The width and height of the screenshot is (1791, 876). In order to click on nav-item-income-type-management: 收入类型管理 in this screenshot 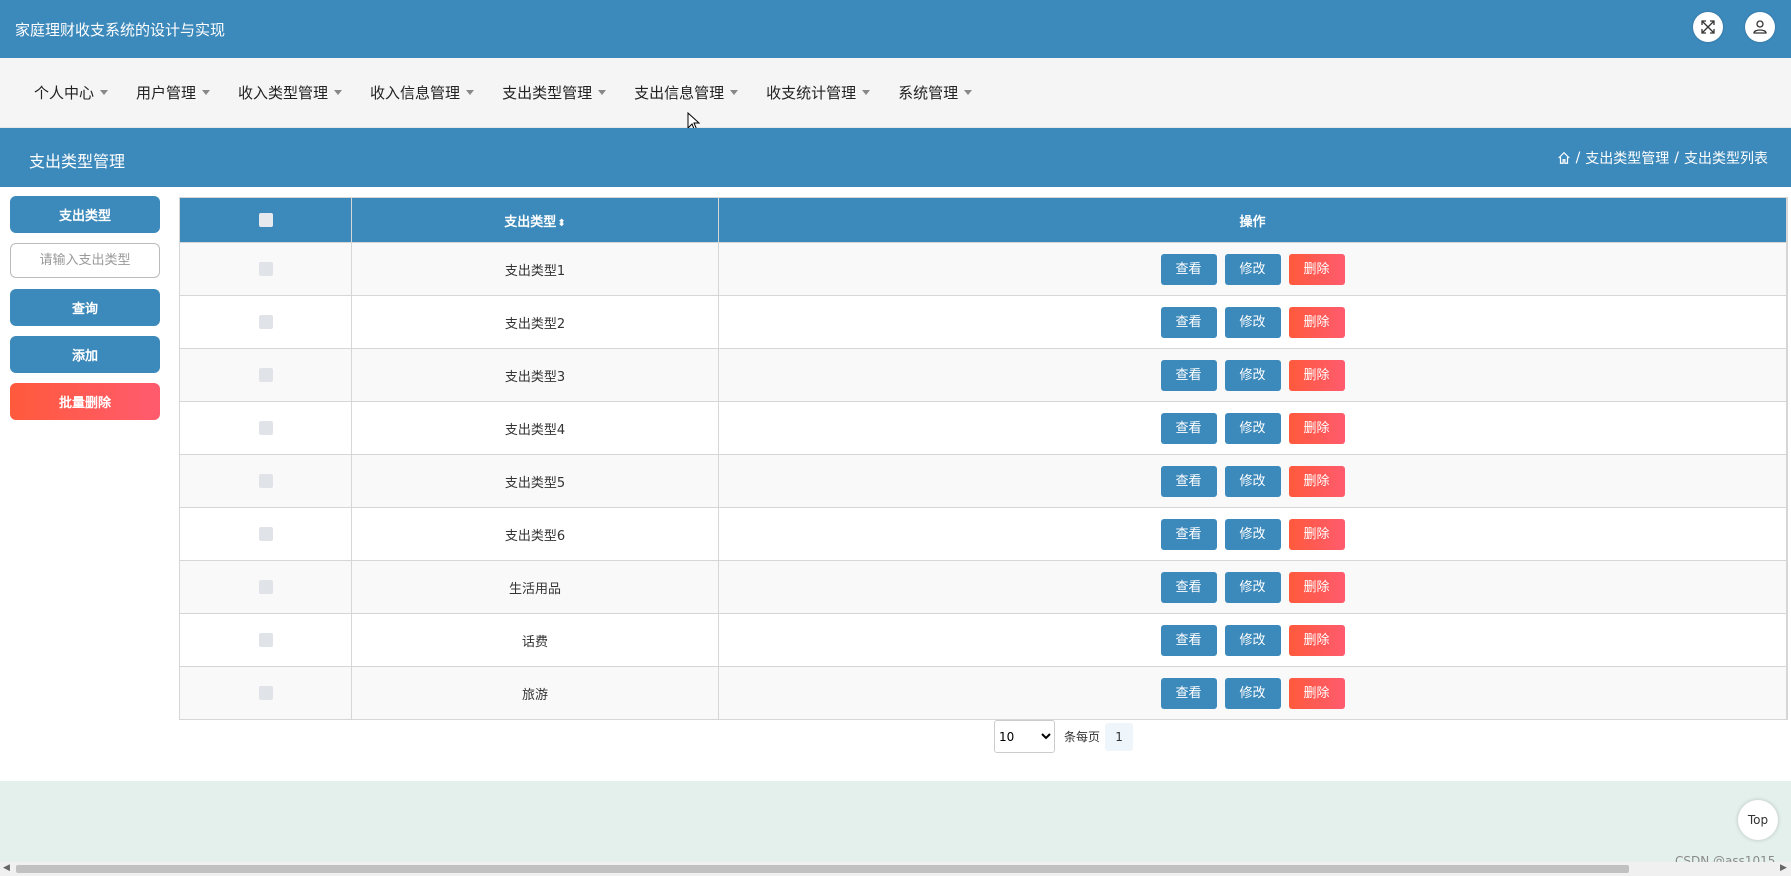, I will do `click(290, 92)`.